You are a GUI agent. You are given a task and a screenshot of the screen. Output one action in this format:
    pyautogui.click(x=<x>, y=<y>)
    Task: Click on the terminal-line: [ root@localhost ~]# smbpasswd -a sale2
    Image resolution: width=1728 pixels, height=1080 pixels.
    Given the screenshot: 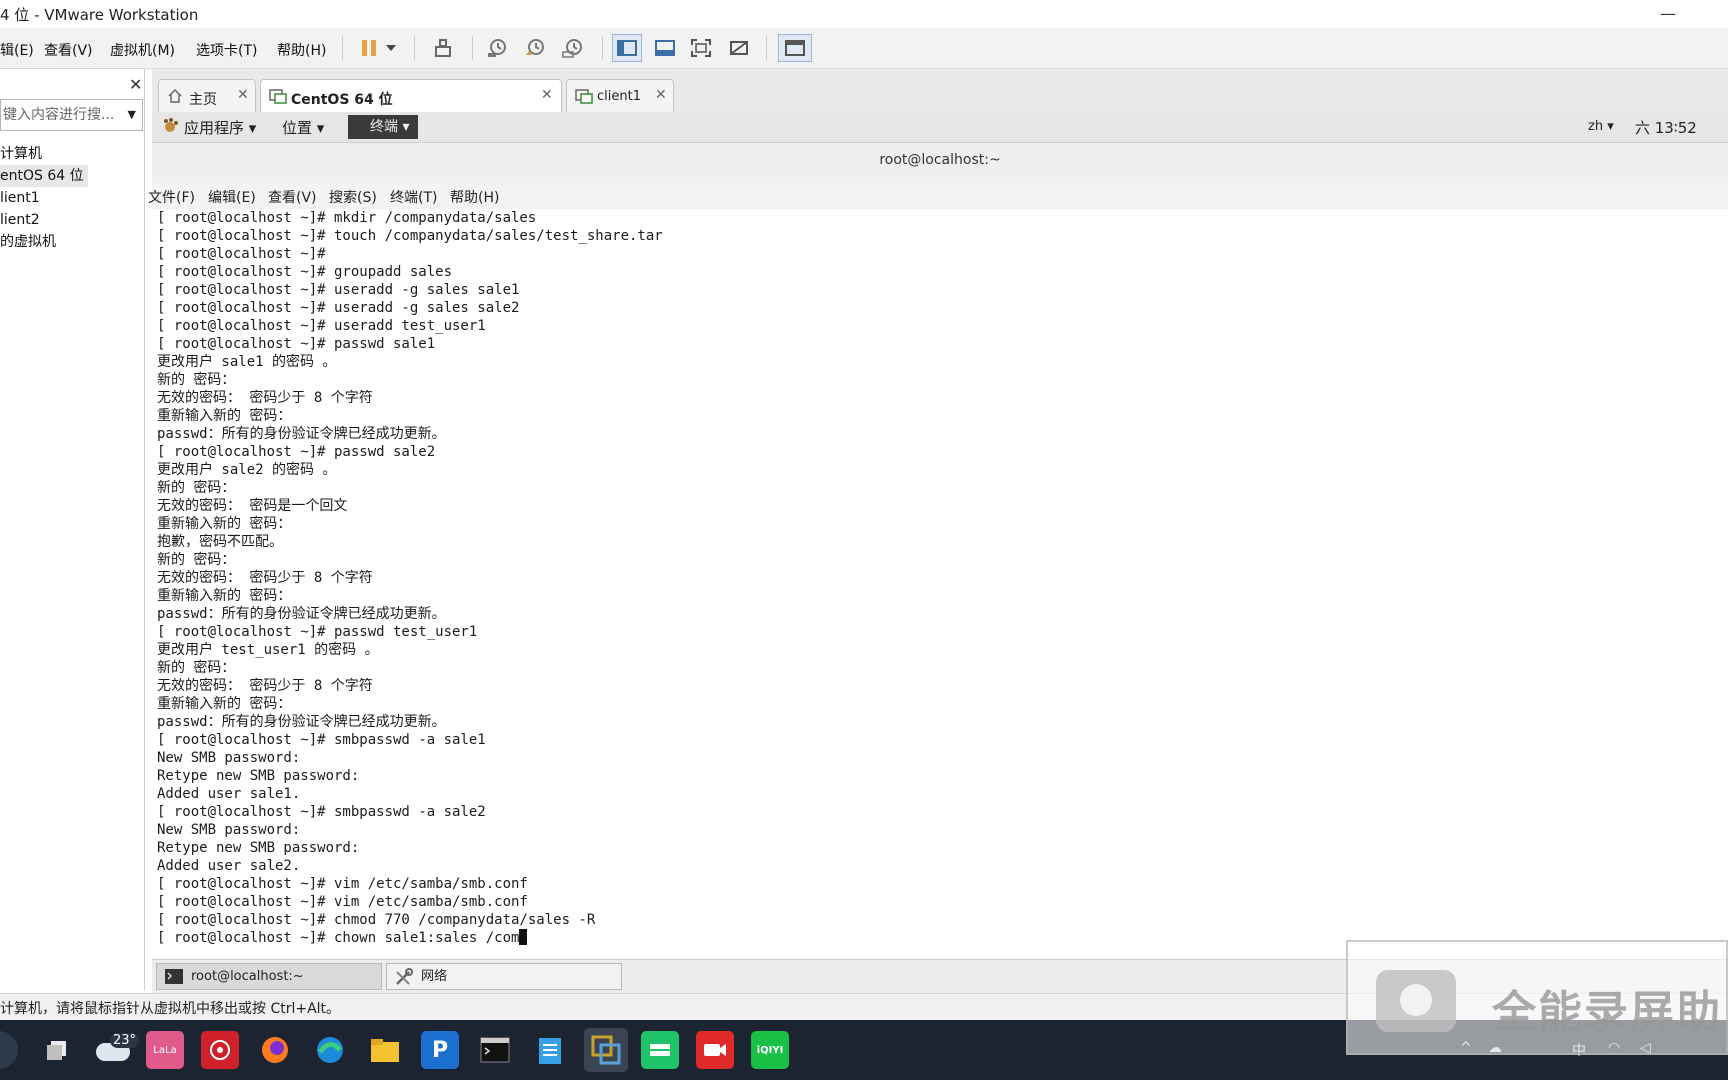 What is the action you would take?
    pyautogui.click(x=321, y=812)
    